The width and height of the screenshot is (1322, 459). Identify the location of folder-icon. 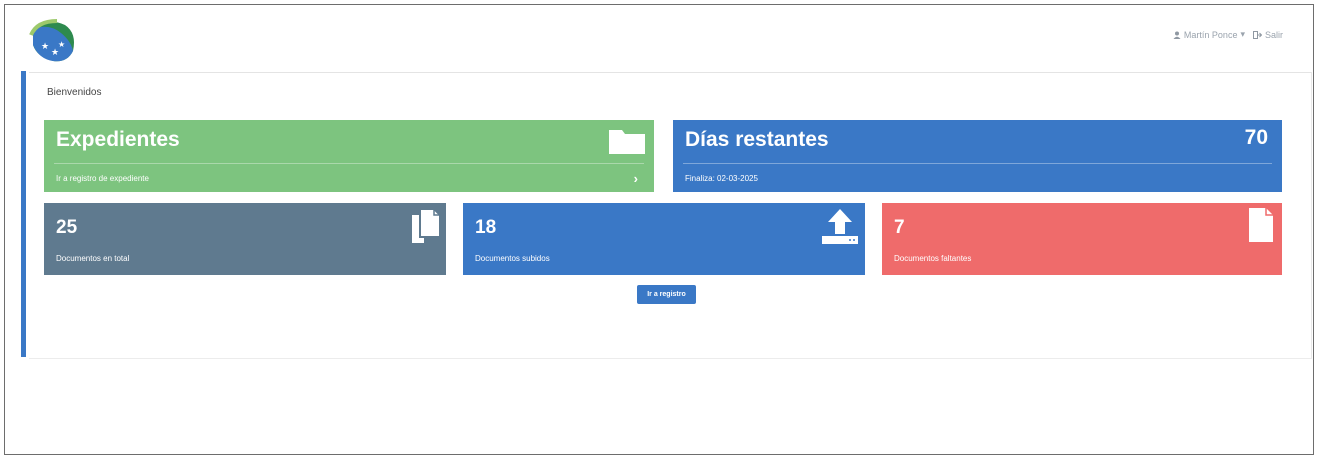
(627, 142).